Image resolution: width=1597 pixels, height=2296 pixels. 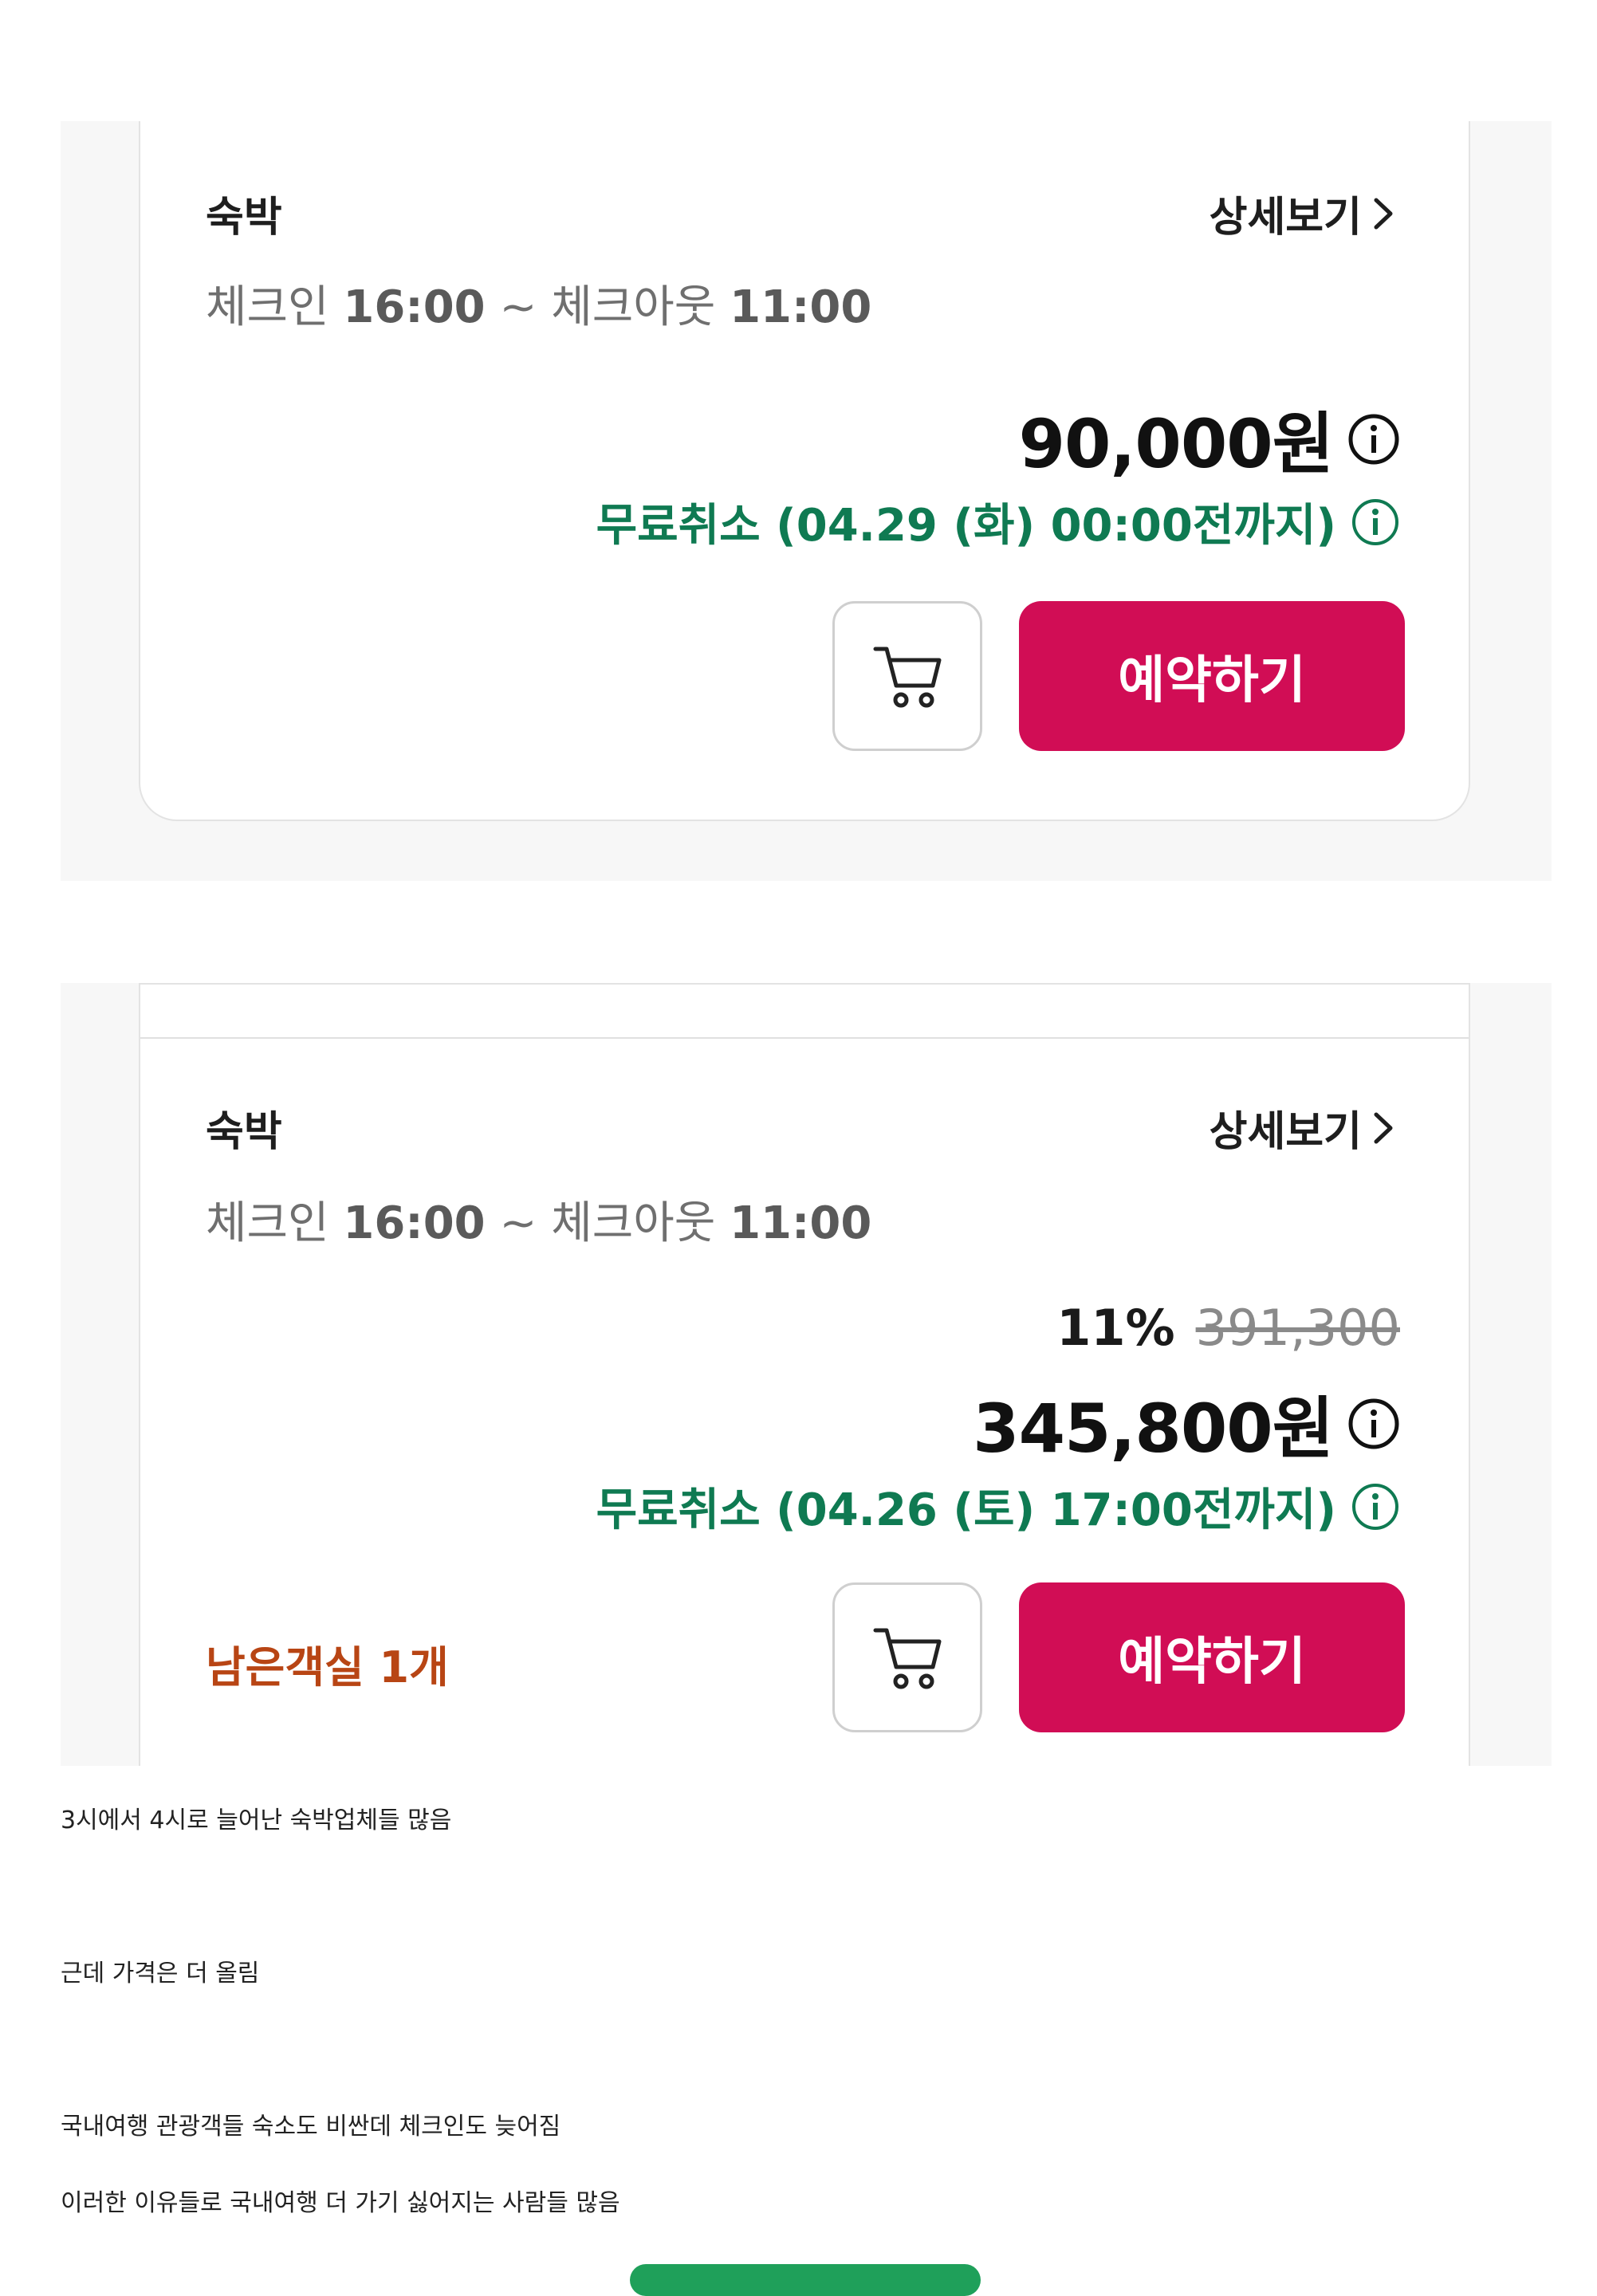 I want to click on post-text-line: 근데 가격은 더 올림, so click(x=160, y=1973).